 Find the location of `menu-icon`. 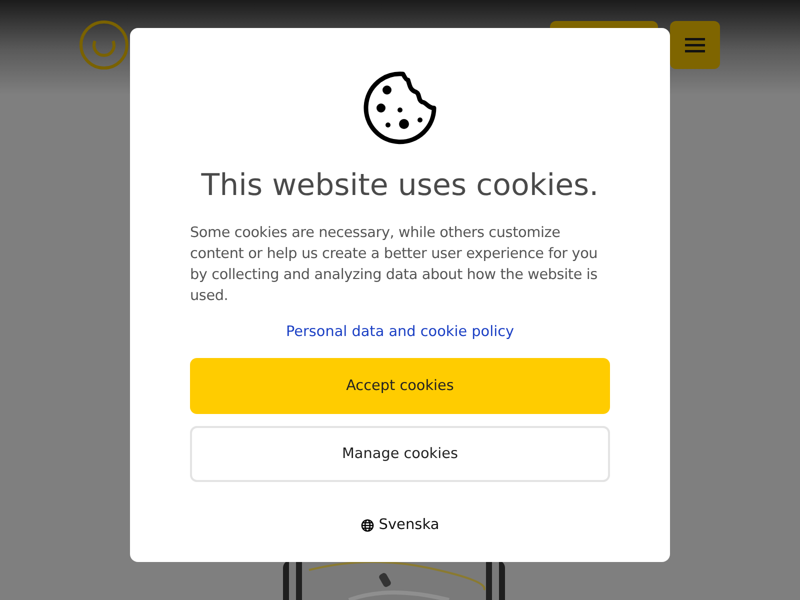

menu-icon is located at coordinates (695, 45).